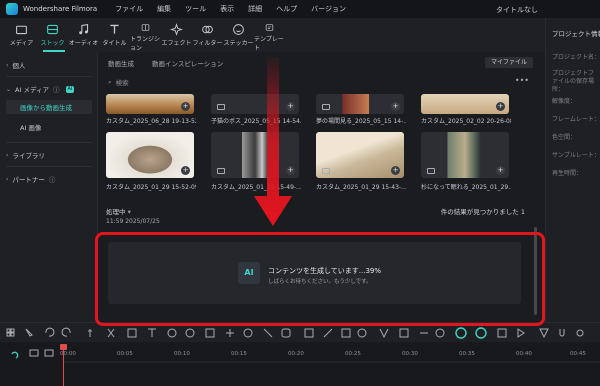 The width and height of the screenshot is (600, 386). Describe the element at coordinates (273, 141) in the screenshot. I see `annotation-arrow` at that location.